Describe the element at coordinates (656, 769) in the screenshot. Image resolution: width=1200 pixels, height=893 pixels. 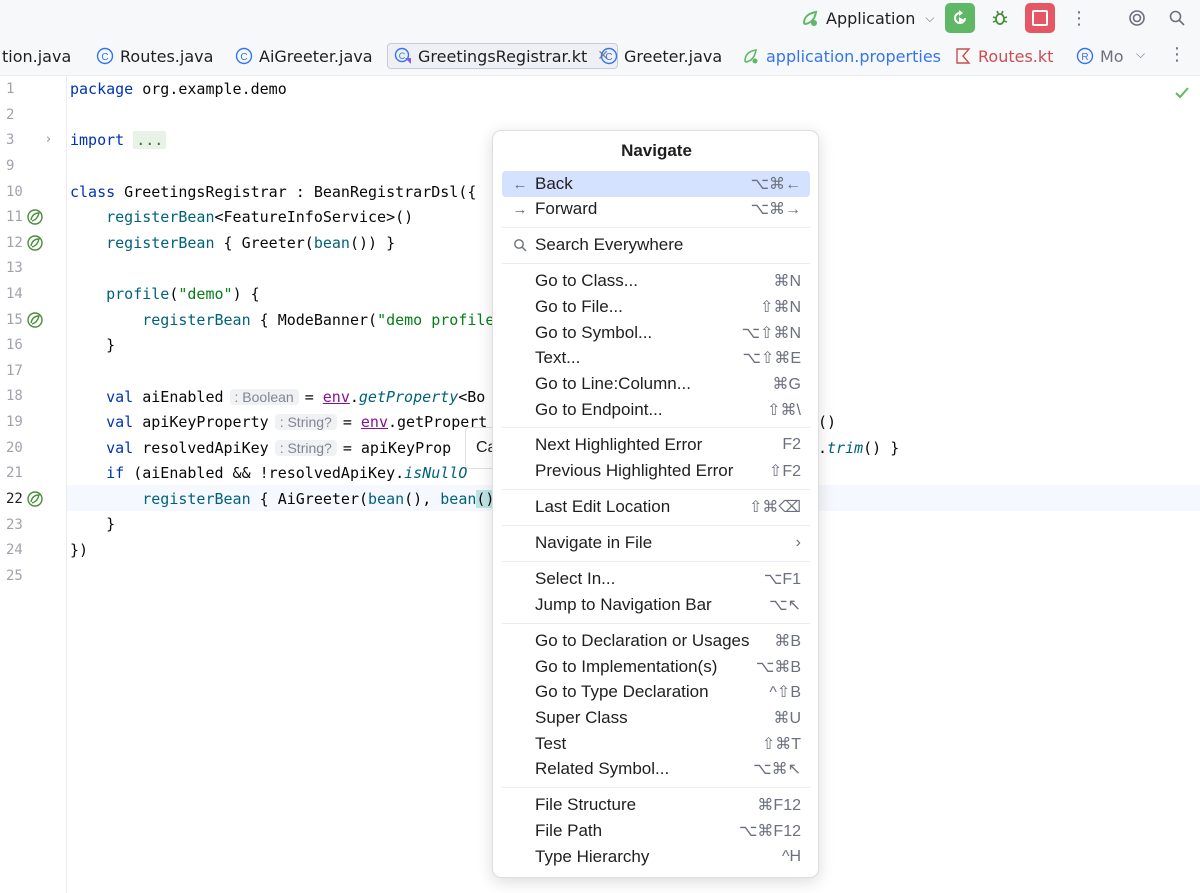
I see `menu-item-related-symbol: Related Symbol... ⌥⌘↖` at that location.